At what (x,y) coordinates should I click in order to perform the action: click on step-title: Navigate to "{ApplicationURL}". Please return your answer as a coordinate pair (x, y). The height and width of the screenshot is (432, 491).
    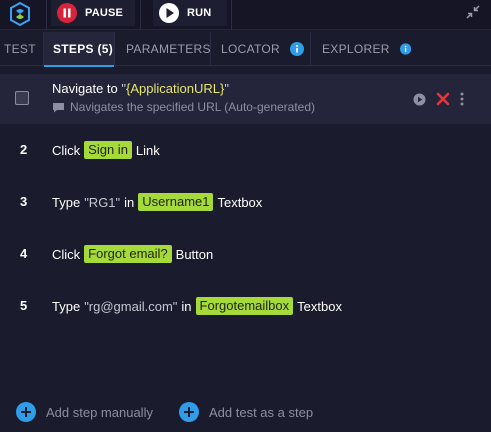
    Looking at the image, I should click on (140, 88).